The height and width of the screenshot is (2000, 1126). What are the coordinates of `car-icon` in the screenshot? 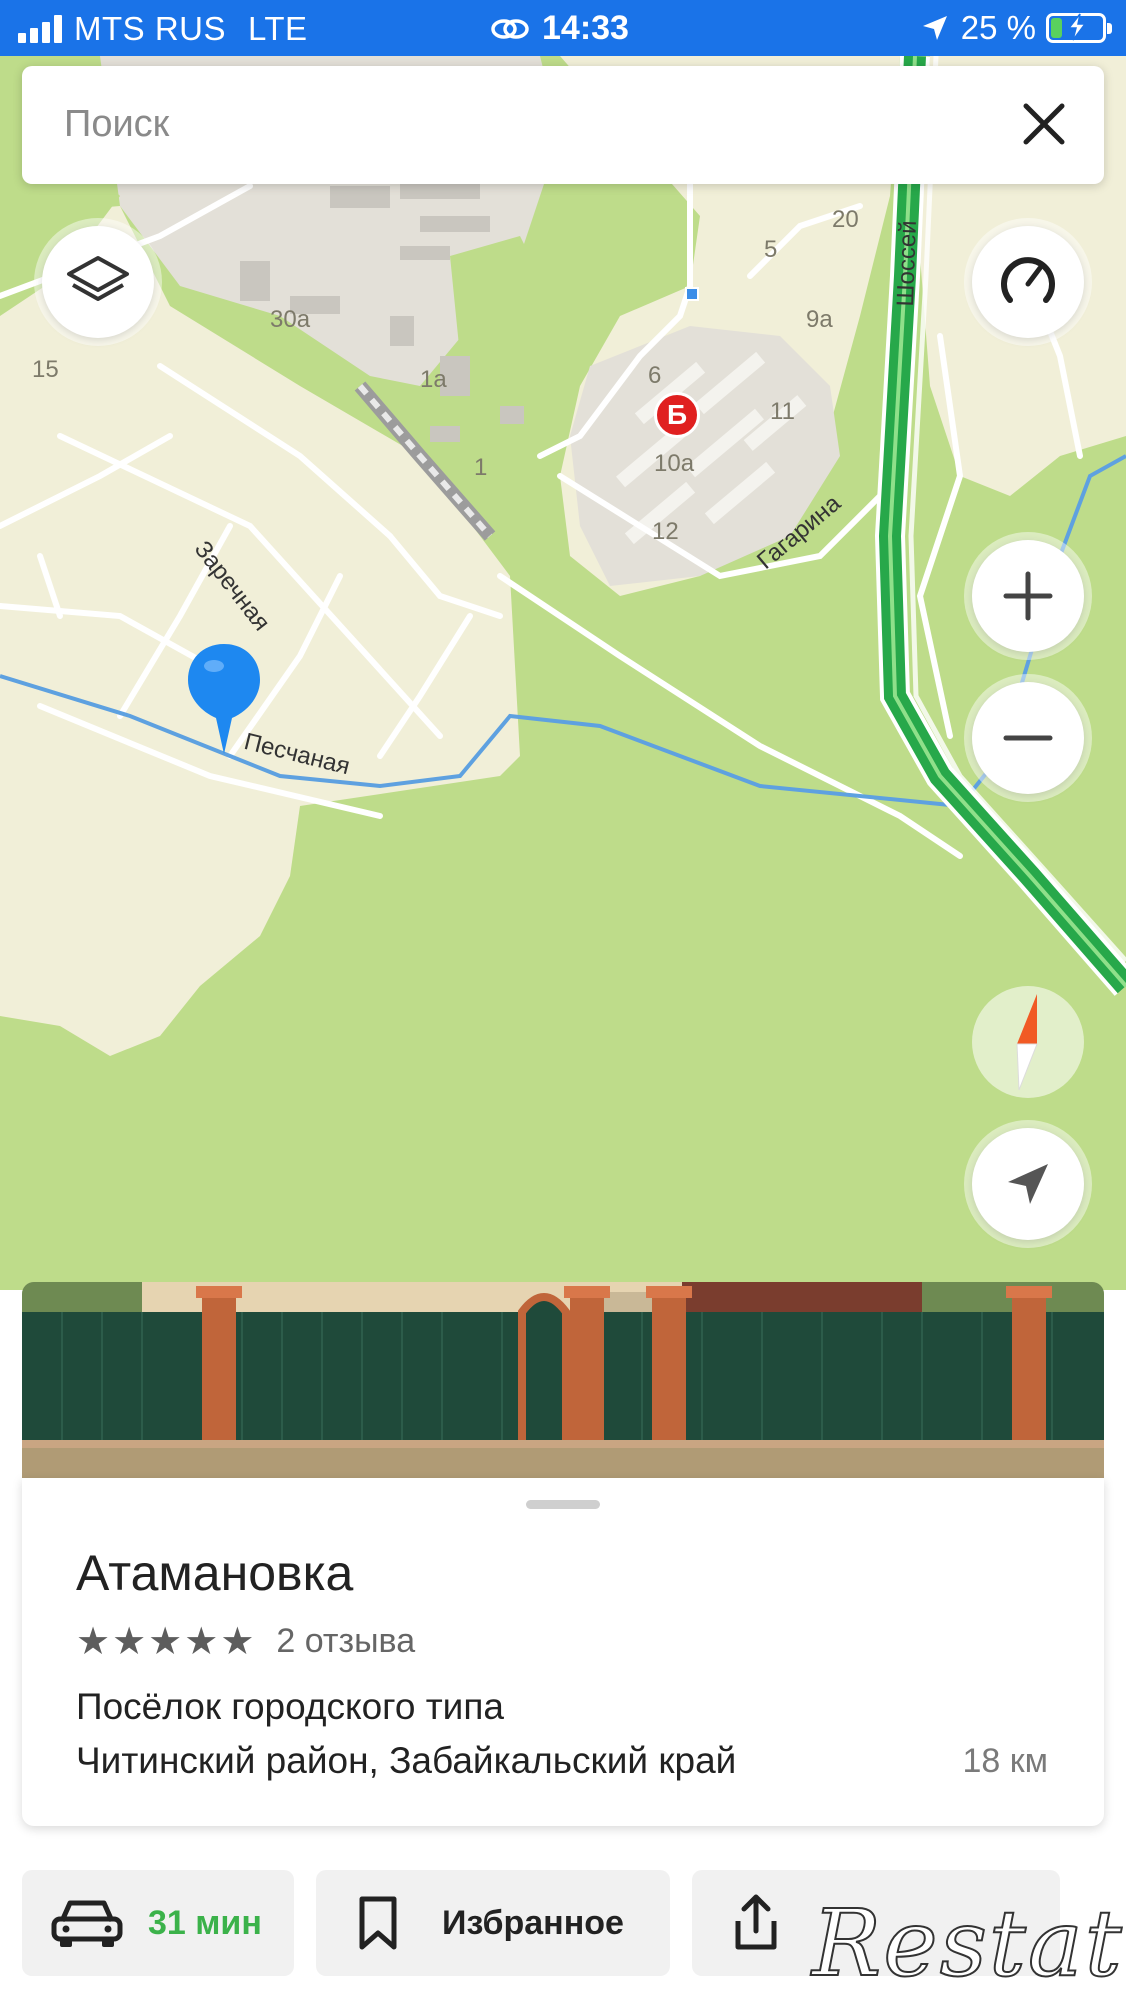 It's located at (87, 1923).